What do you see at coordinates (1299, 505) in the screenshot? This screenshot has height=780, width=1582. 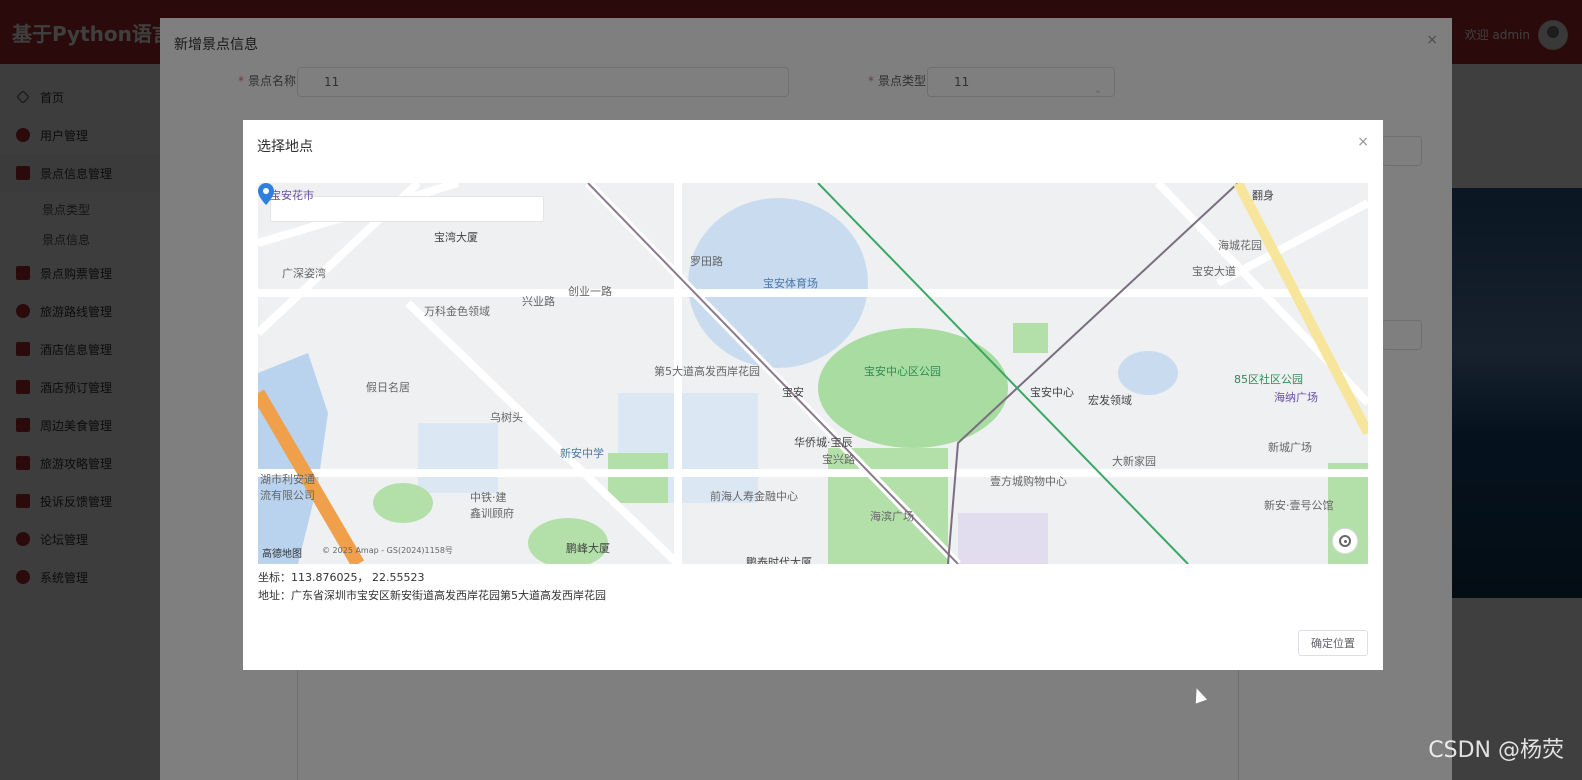 I see `map-label: 新安·壹号公馆` at bounding box center [1299, 505].